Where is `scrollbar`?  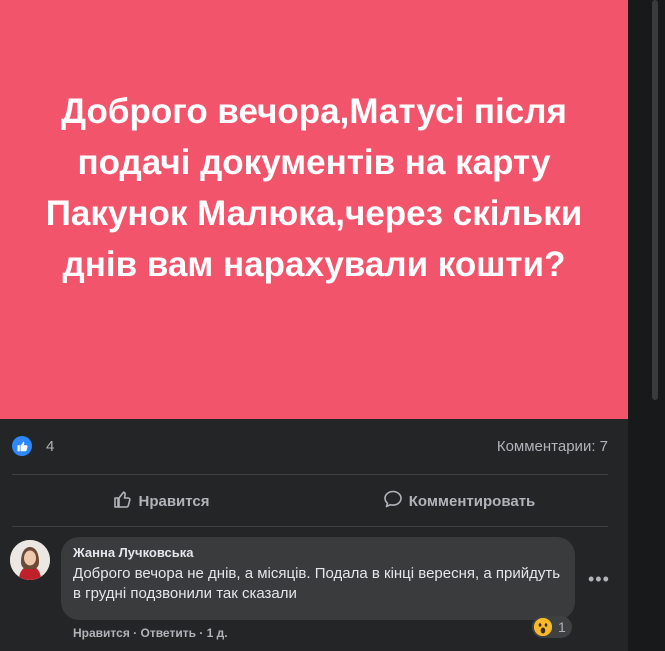 scrollbar is located at coordinates (655, 200).